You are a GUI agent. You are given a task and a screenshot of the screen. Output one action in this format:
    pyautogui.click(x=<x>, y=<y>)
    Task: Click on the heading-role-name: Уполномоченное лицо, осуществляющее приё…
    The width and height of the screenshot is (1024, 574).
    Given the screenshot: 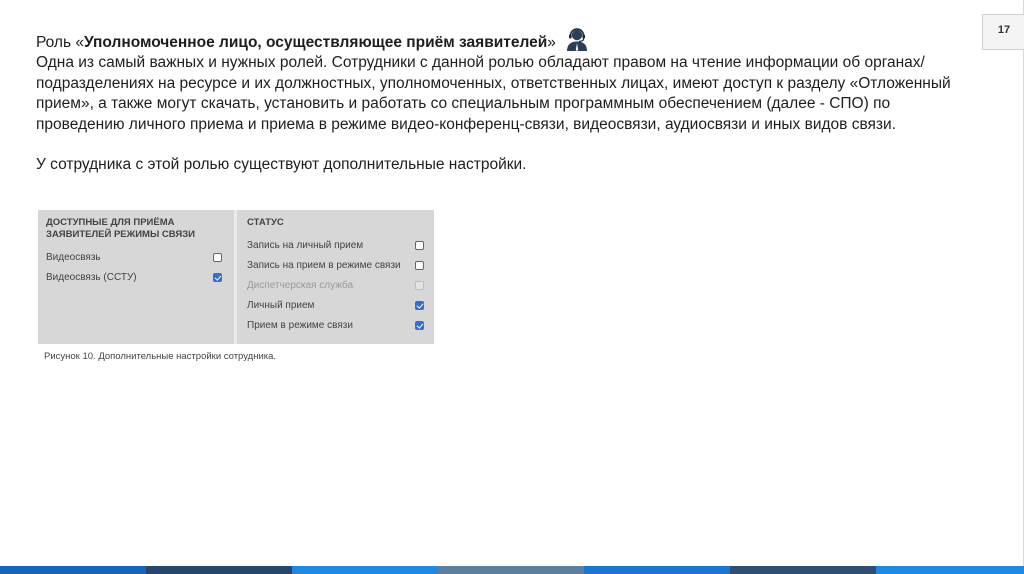 What is the action you would take?
    pyautogui.click(x=315, y=42)
    